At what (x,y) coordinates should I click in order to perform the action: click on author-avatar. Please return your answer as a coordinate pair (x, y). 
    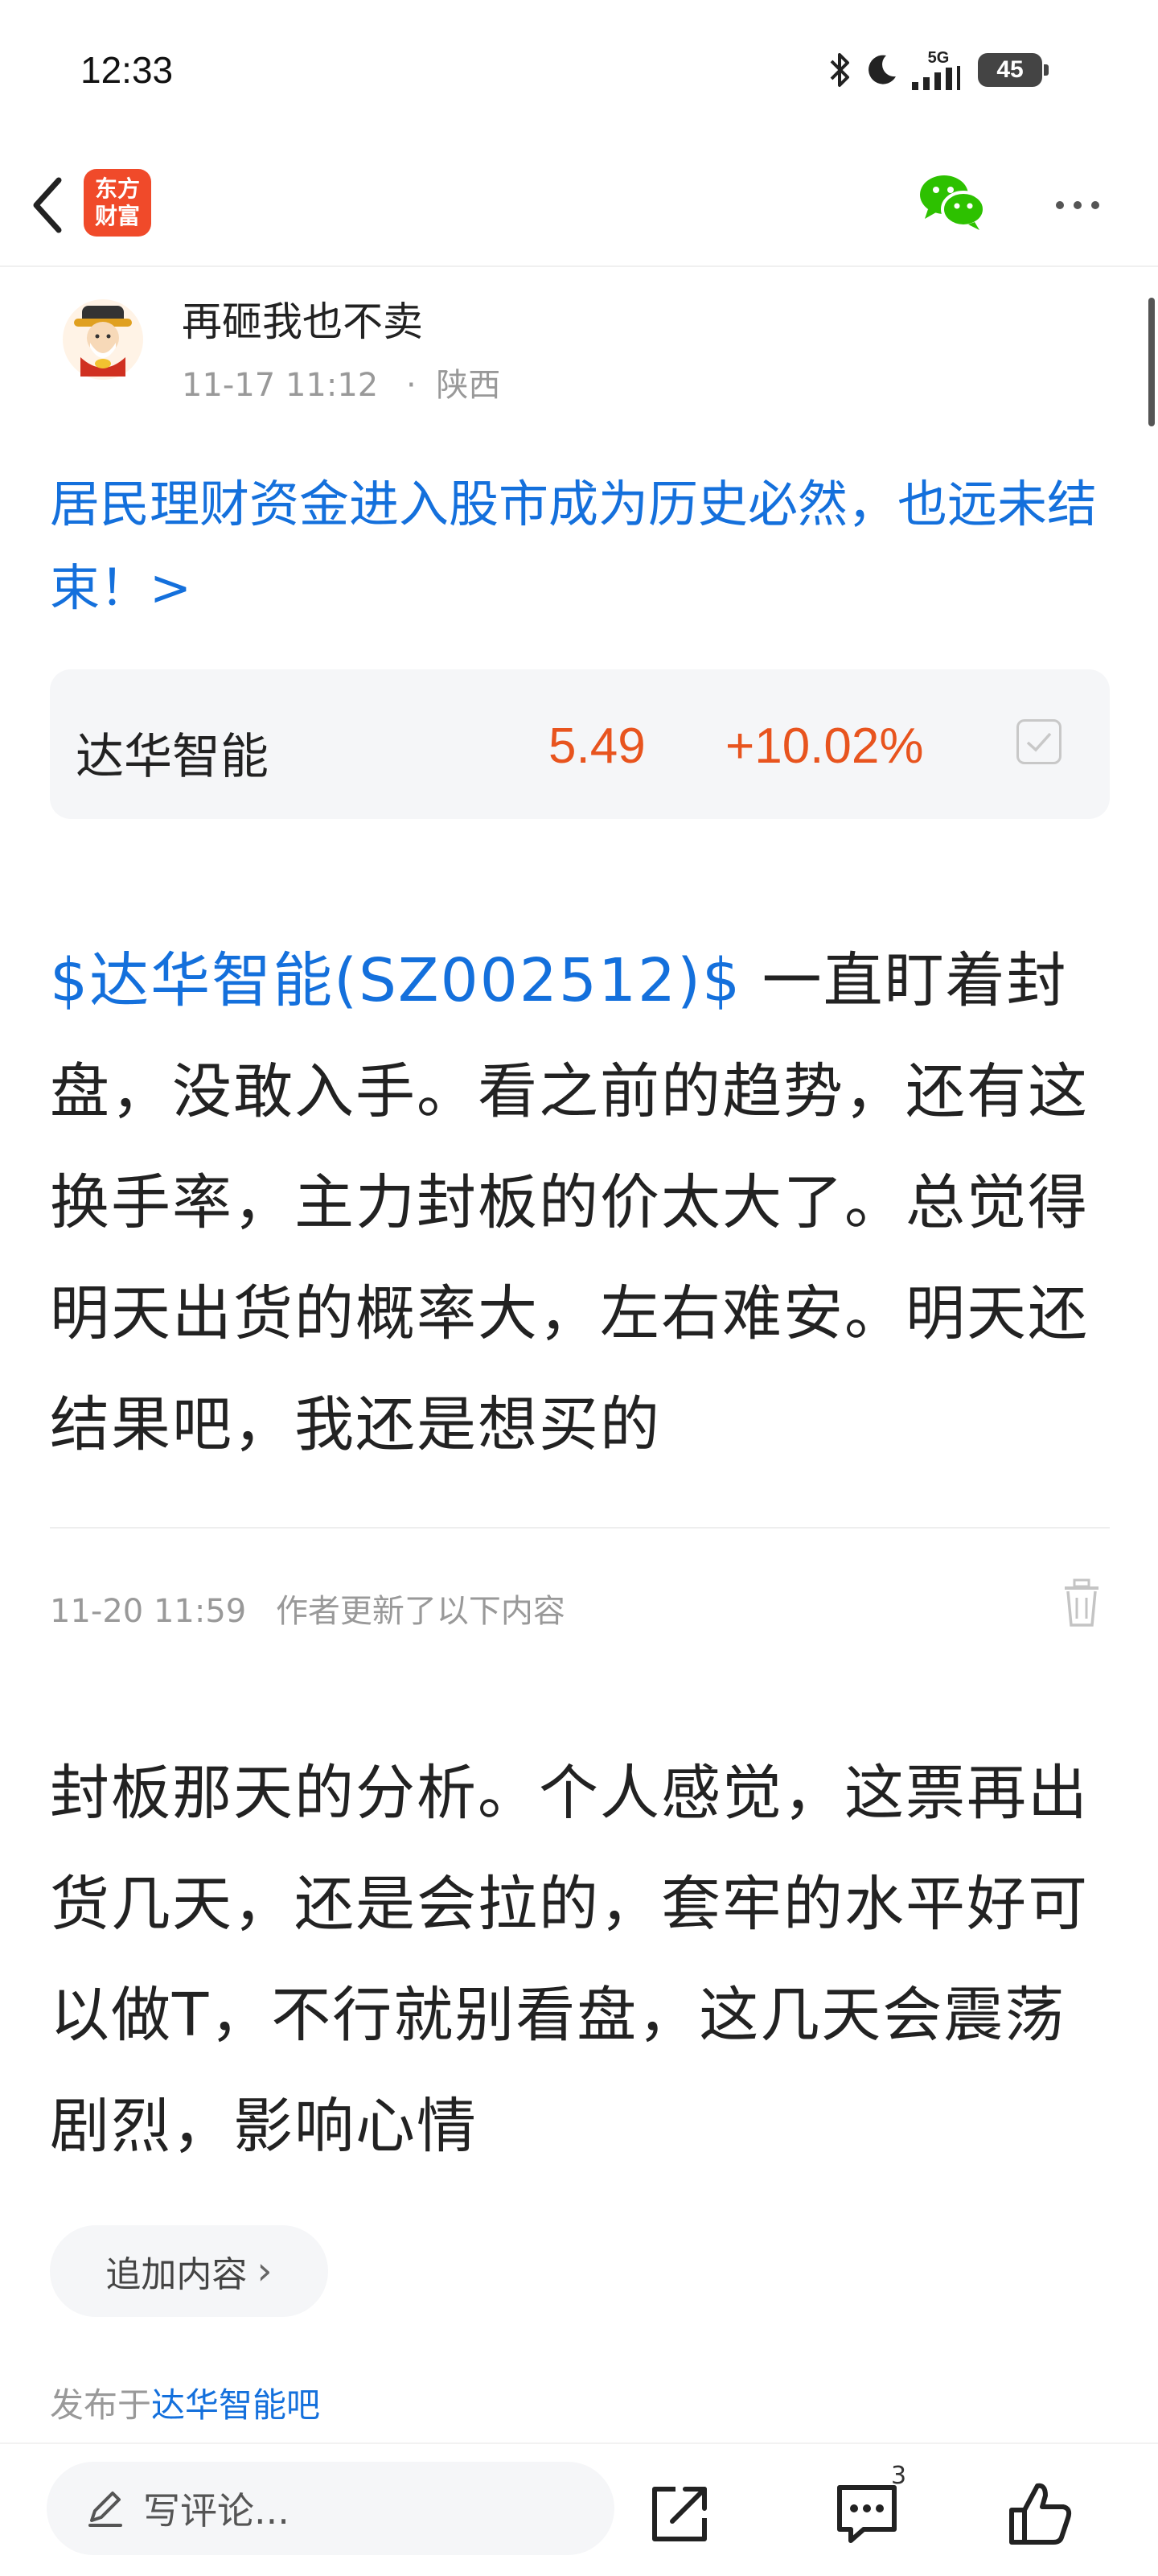
    Looking at the image, I should click on (103, 339).